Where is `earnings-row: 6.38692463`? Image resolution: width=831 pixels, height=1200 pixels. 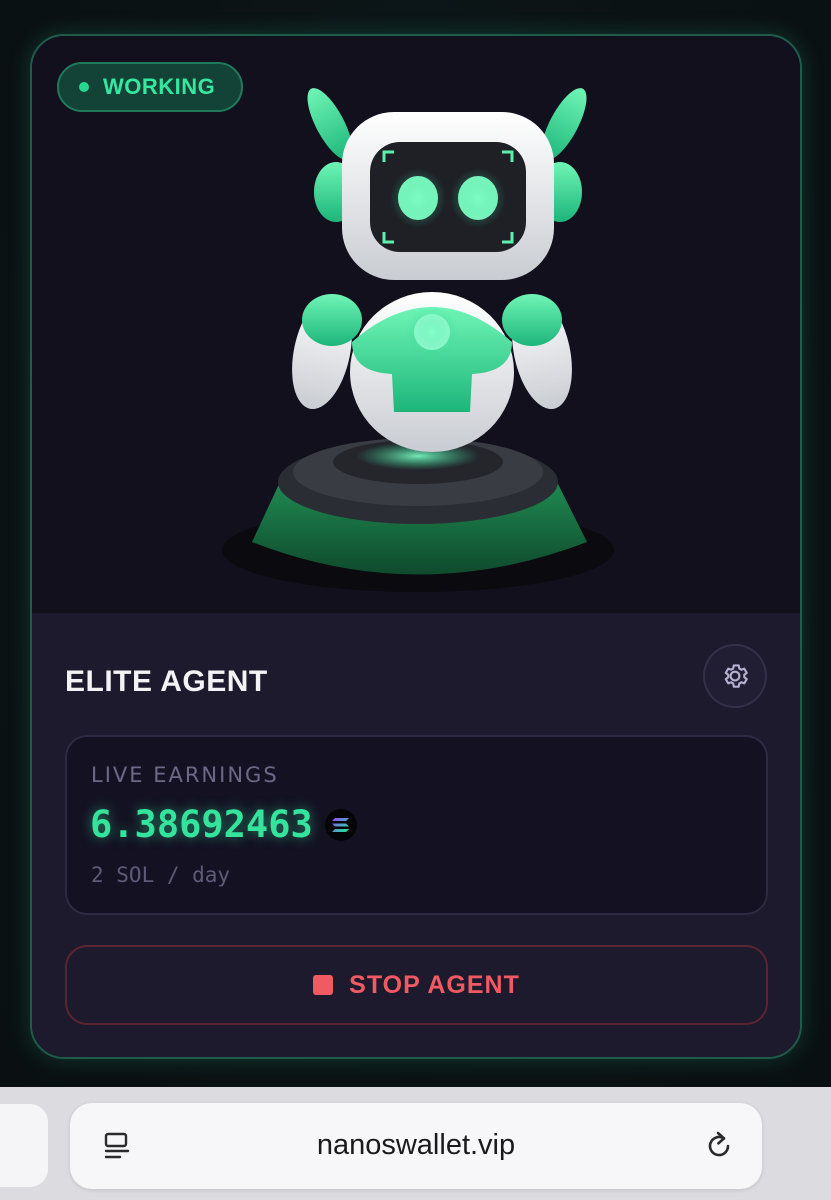 earnings-row: 6.38692463 is located at coordinates (223, 824).